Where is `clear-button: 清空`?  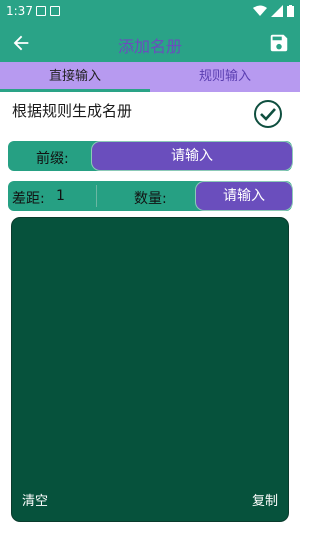
clear-button: 清空 is located at coordinates (35, 499).